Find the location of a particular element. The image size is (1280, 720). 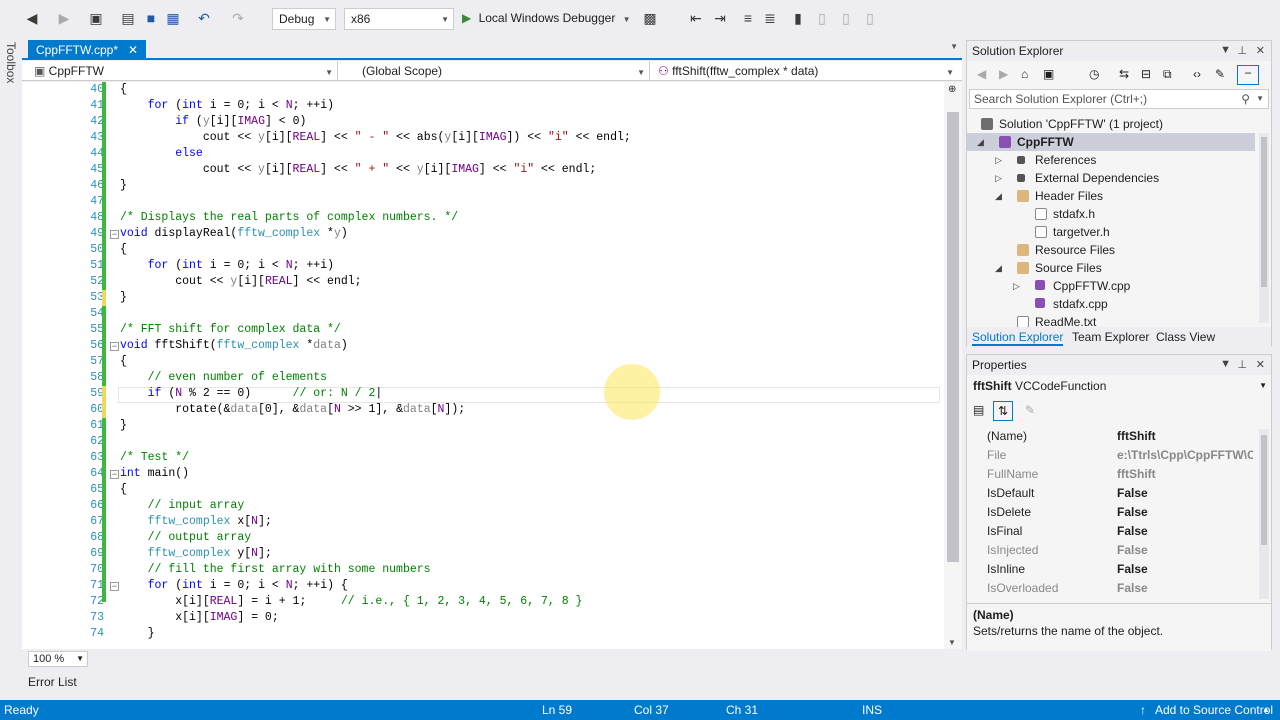

categorized-icon: ▤ is located at coordinates (978, 410).